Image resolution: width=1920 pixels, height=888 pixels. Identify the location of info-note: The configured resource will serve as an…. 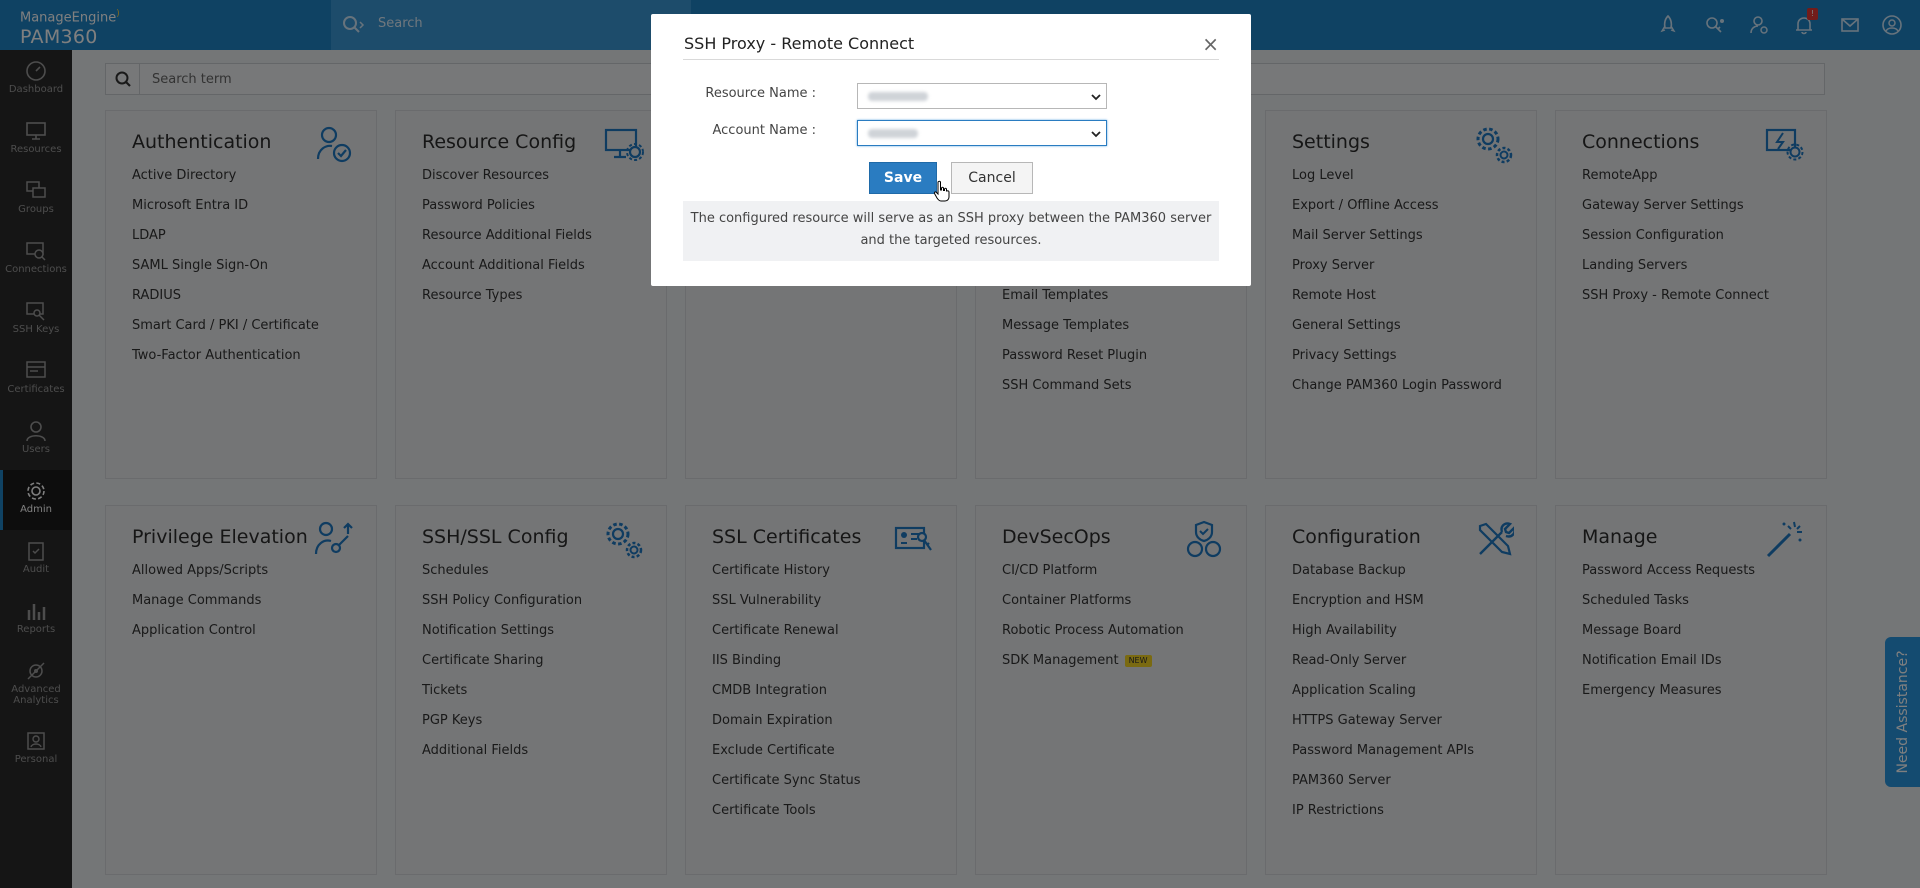
(951, 231).